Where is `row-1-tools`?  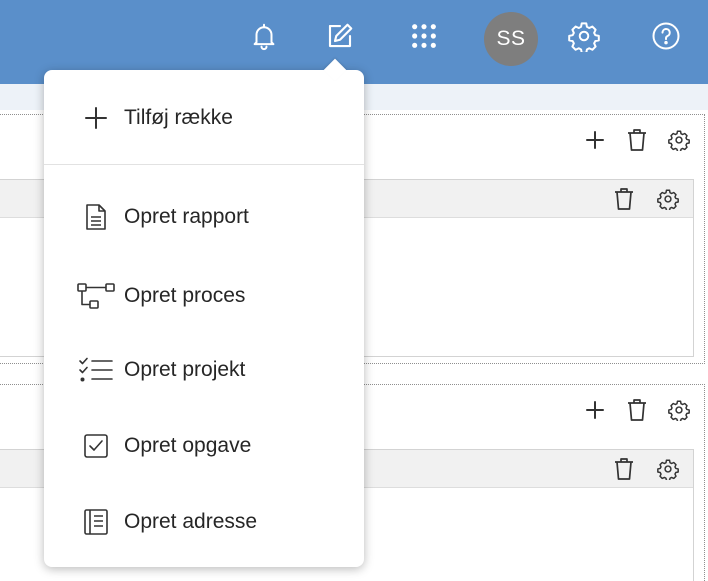
row-1-tools is located at coordinates (637, 140).